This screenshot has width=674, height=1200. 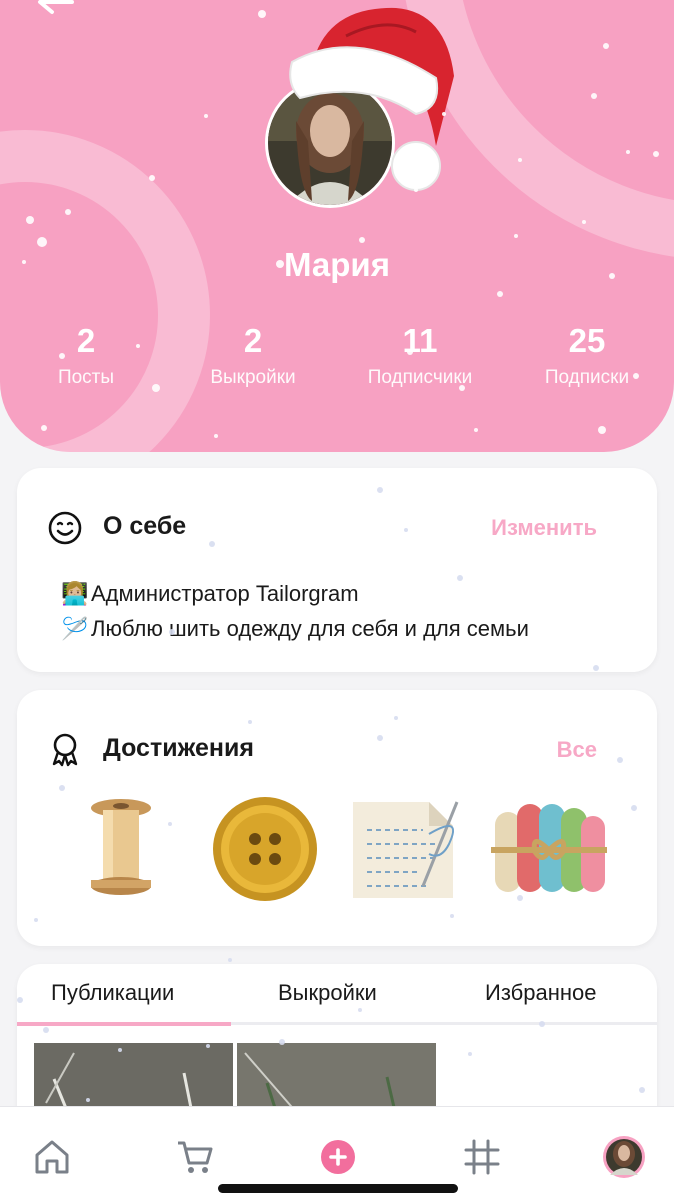 I want to click on all-achievements-button: Все, so click(x=577, y=750).